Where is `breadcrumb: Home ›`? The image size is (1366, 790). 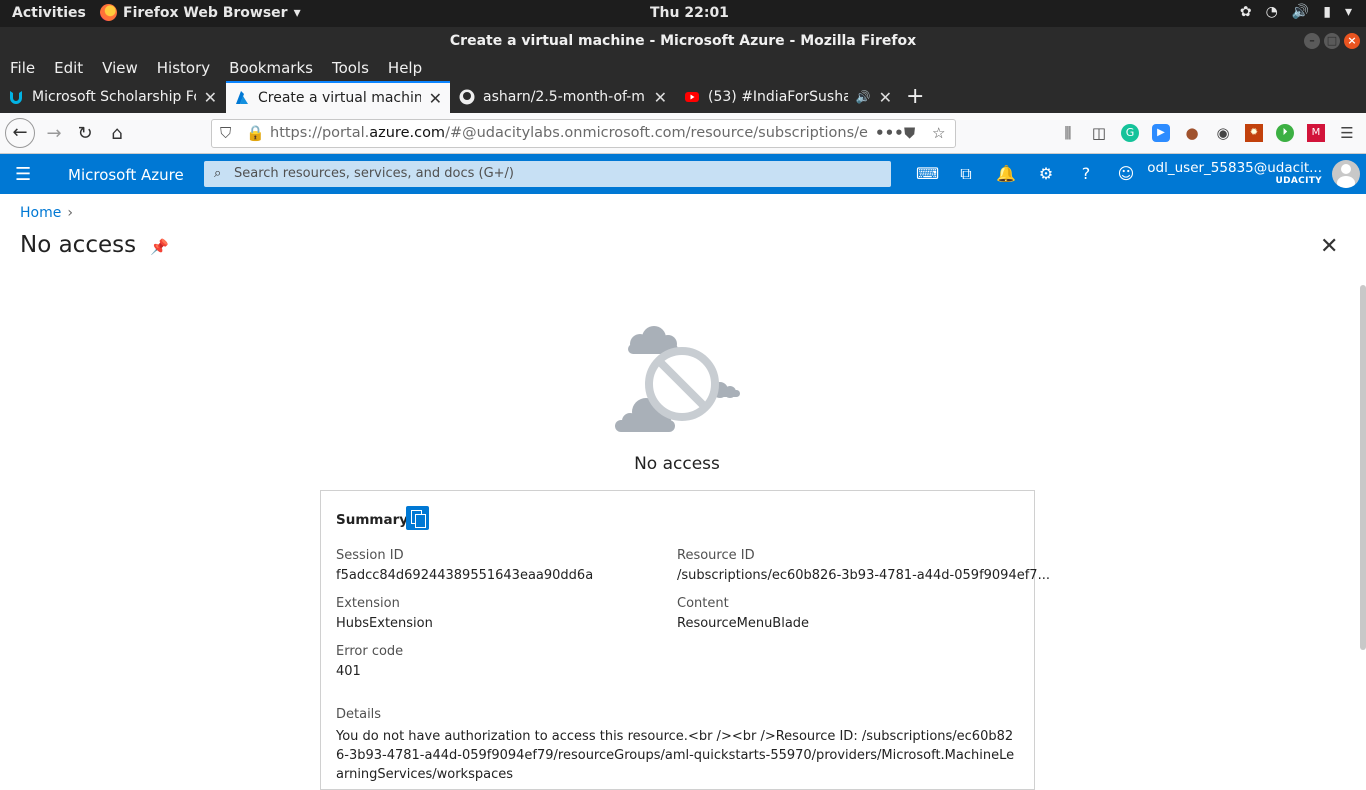
breadcrumb: Home › is located at coordinates (46, 213).